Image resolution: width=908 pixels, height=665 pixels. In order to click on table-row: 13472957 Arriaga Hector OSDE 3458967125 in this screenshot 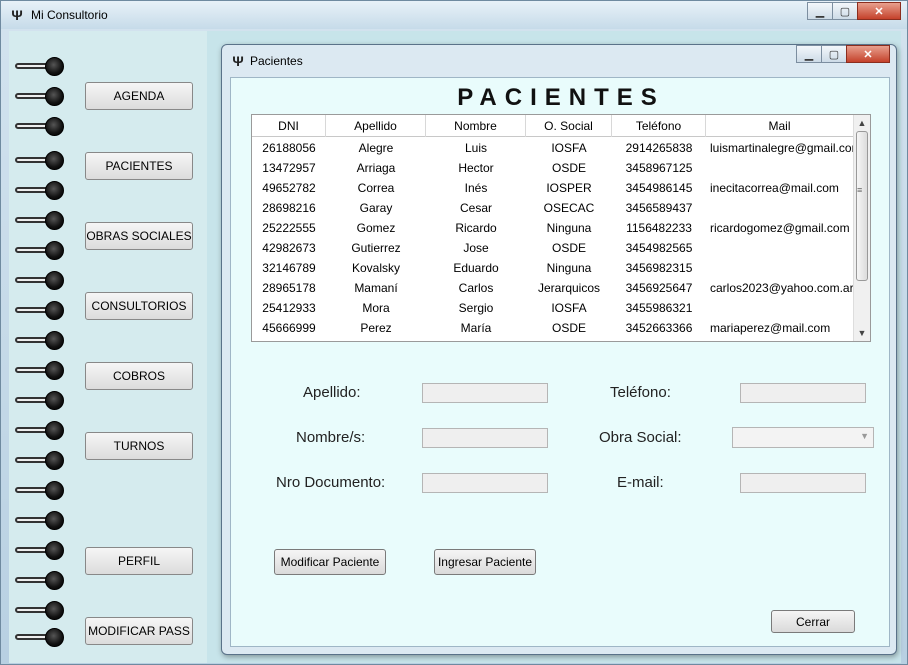, I will do `click(553, 168)`.